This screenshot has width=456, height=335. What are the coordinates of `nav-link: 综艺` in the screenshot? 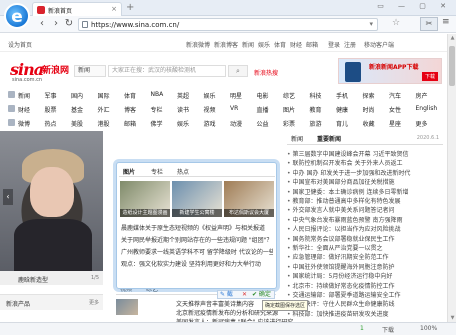 It's located at (289, 95).